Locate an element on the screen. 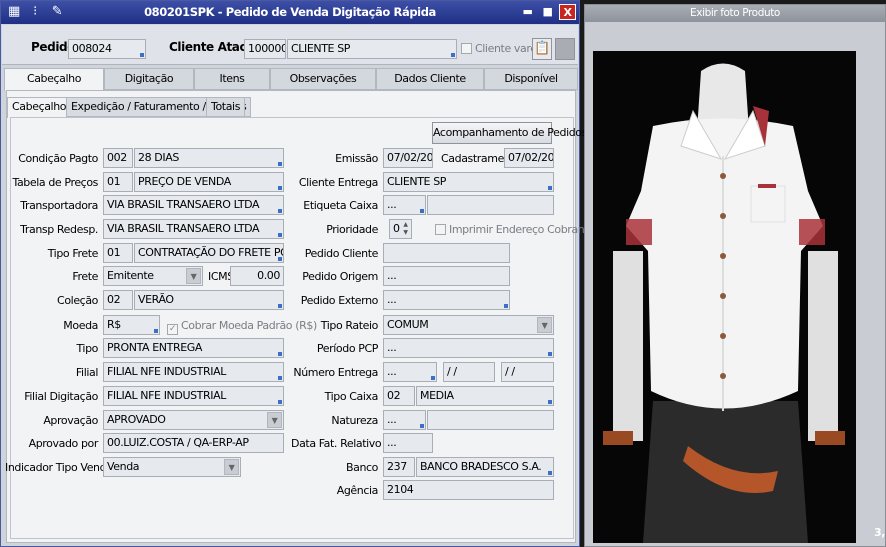 This screenshot has width=886, height=547. frete-select: Emitente ▼ is located at coordinates (153, 276).